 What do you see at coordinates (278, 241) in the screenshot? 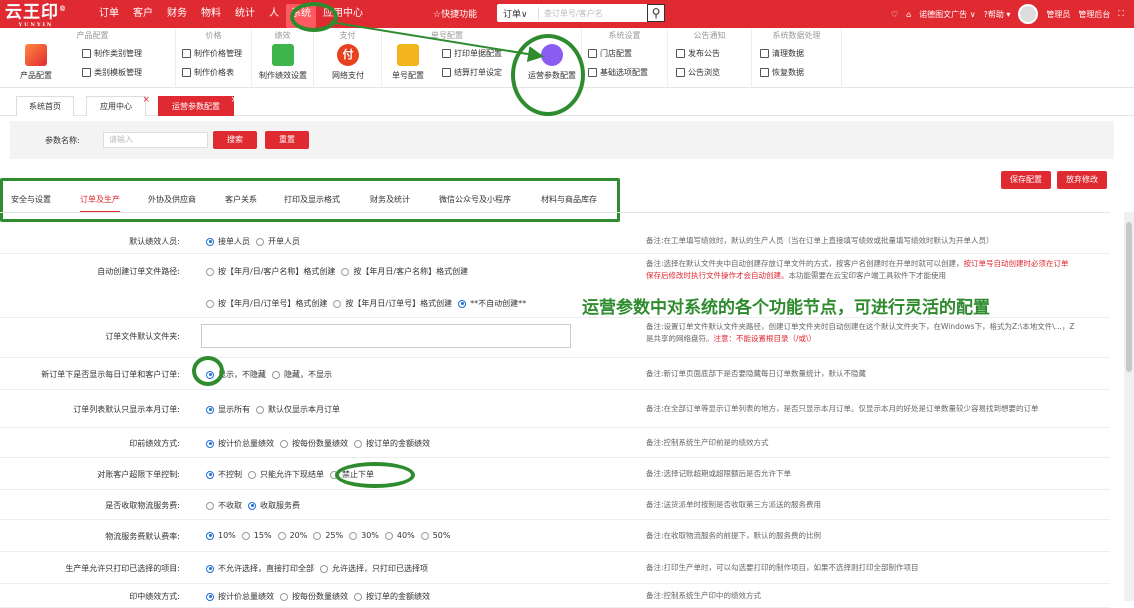
I see `radio-option: 开单人员` at bounding box center [278, 241].